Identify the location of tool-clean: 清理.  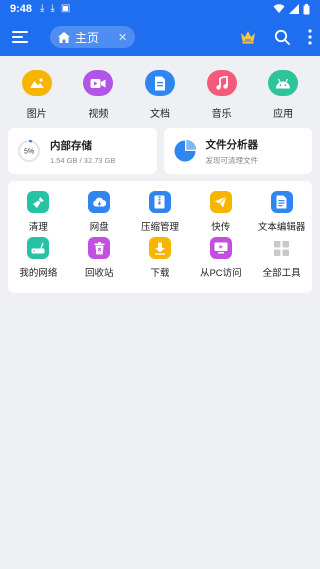
(38, 214).